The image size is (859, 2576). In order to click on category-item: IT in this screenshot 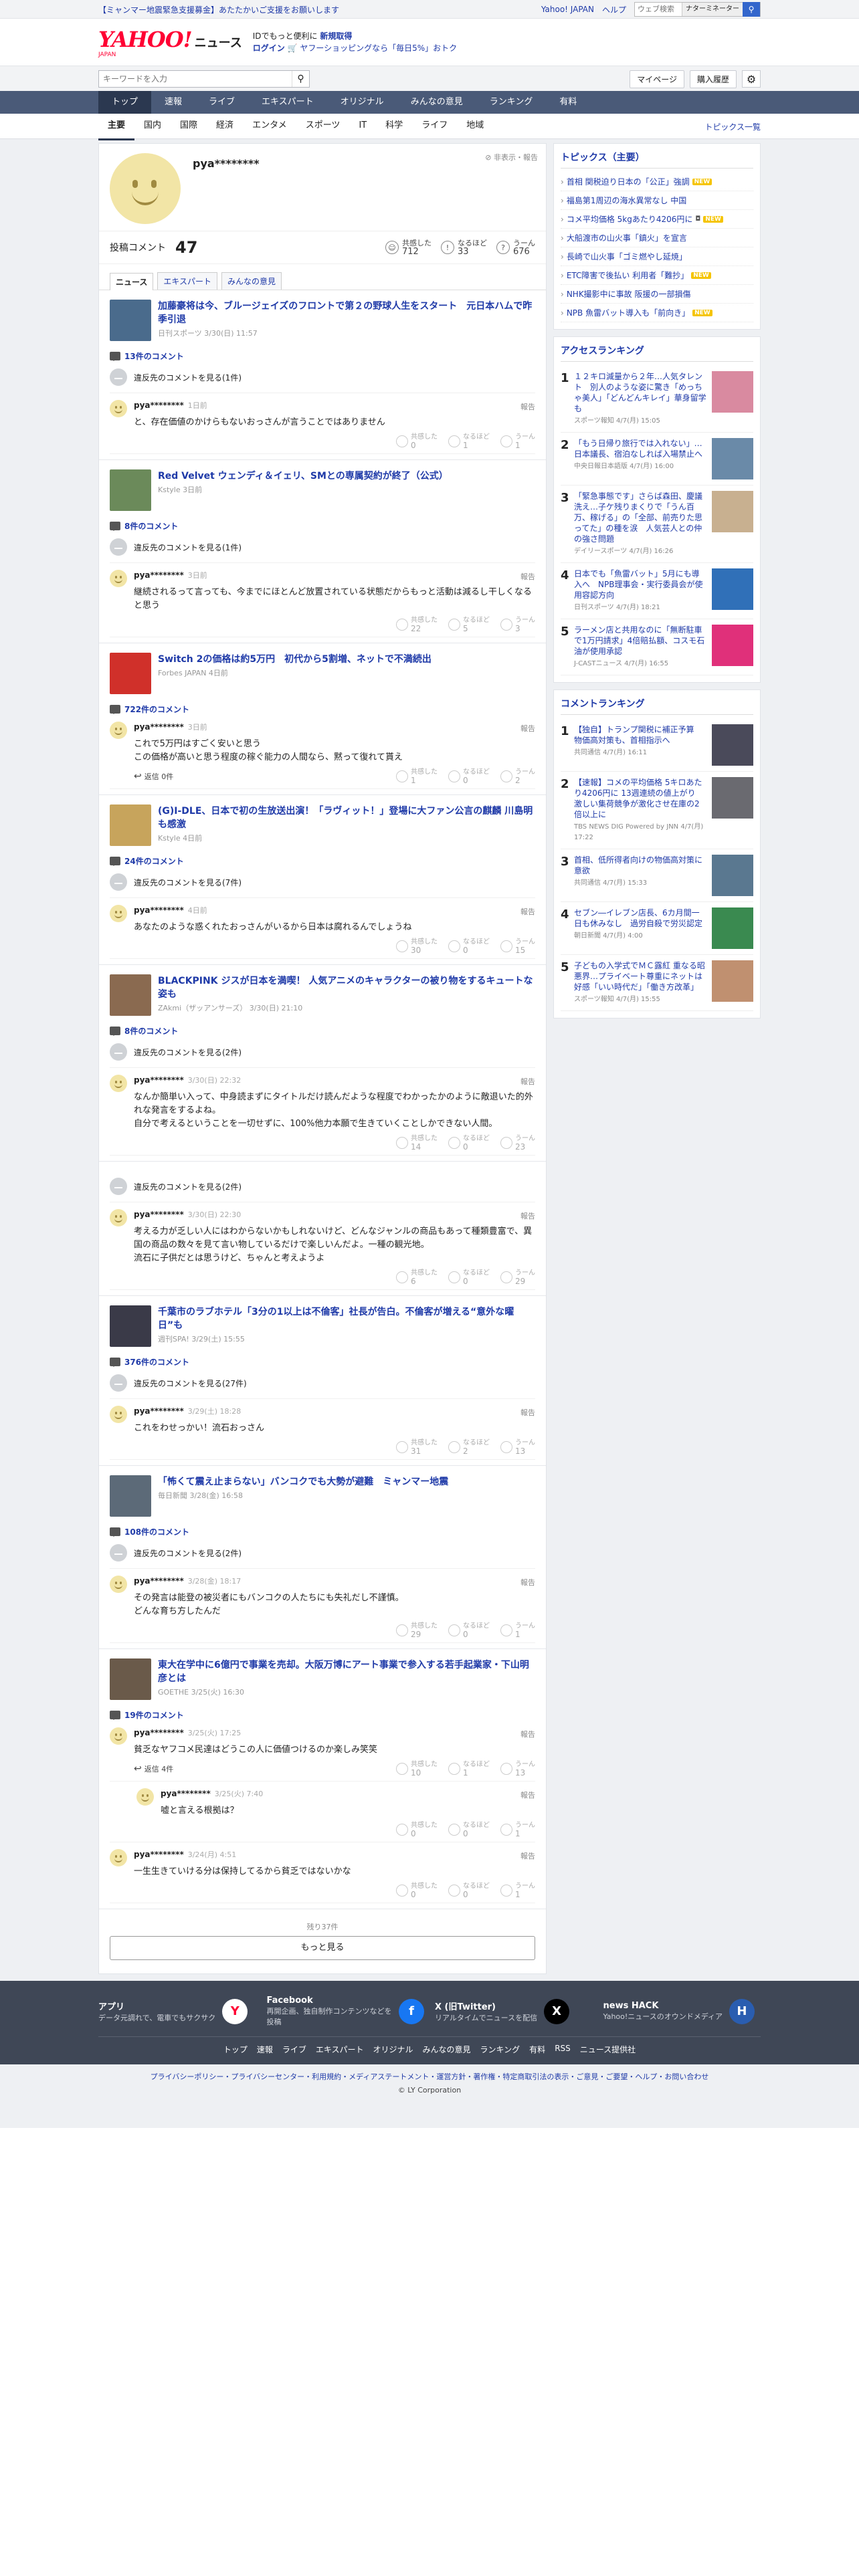, I will do `click(362, 127)`.